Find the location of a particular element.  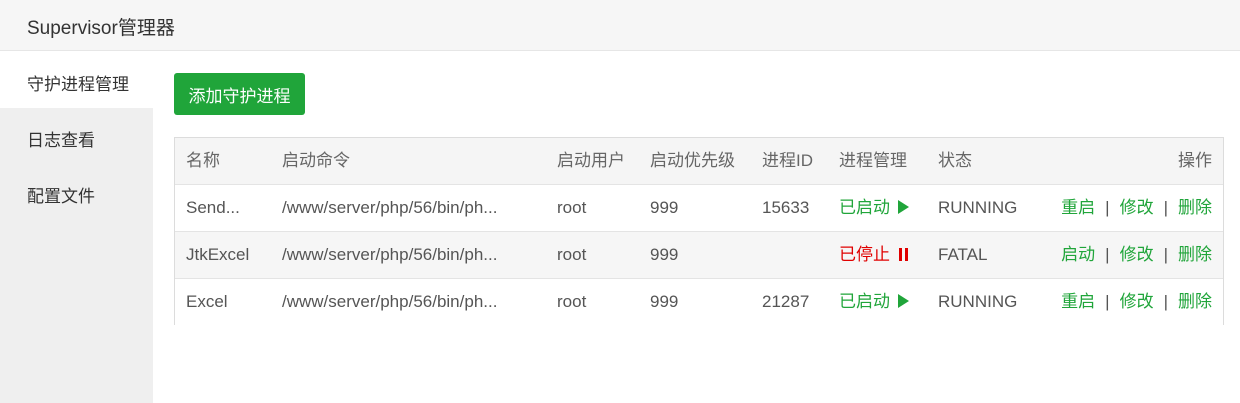

header-command: 启动命令 is located at coordinates (316, 160).